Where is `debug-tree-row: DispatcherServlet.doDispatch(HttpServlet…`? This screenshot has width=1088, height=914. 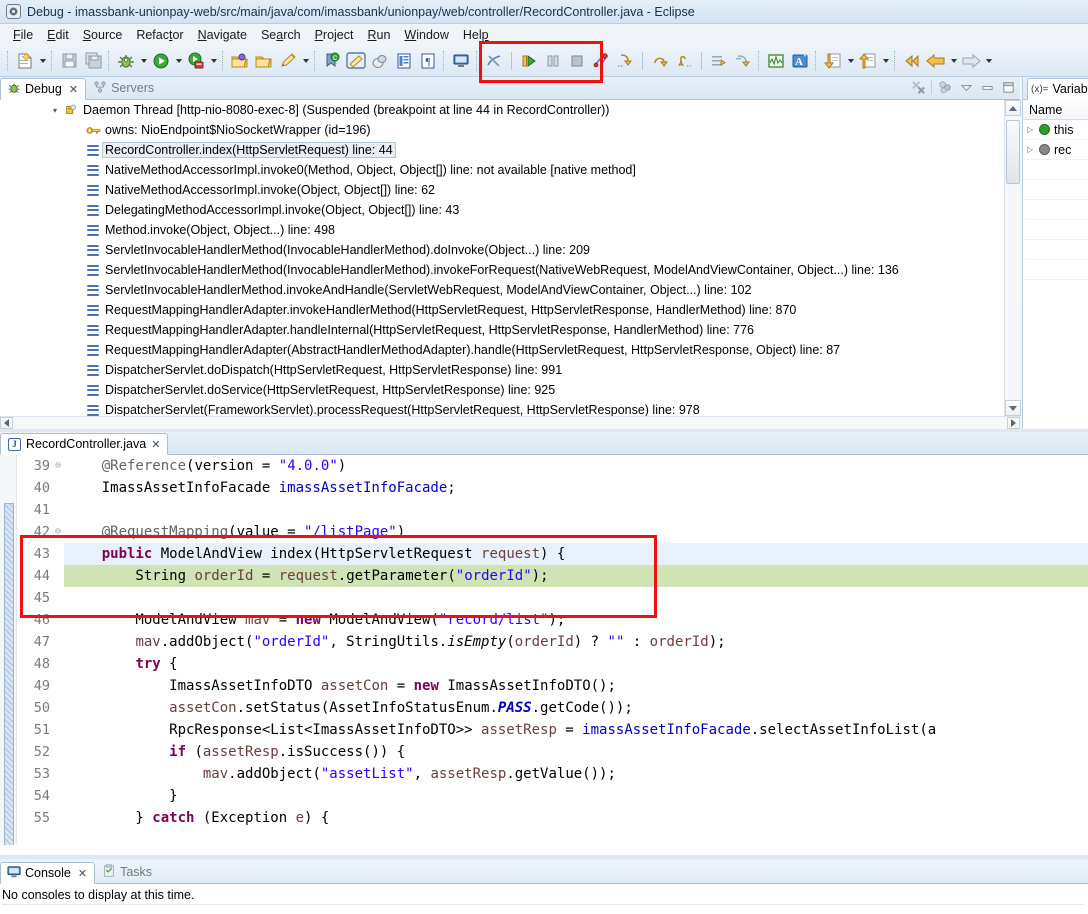
debug-tree-row: DispatcherServlet.doDispatch(HttpServlet… is located at coordinates (502, 370).